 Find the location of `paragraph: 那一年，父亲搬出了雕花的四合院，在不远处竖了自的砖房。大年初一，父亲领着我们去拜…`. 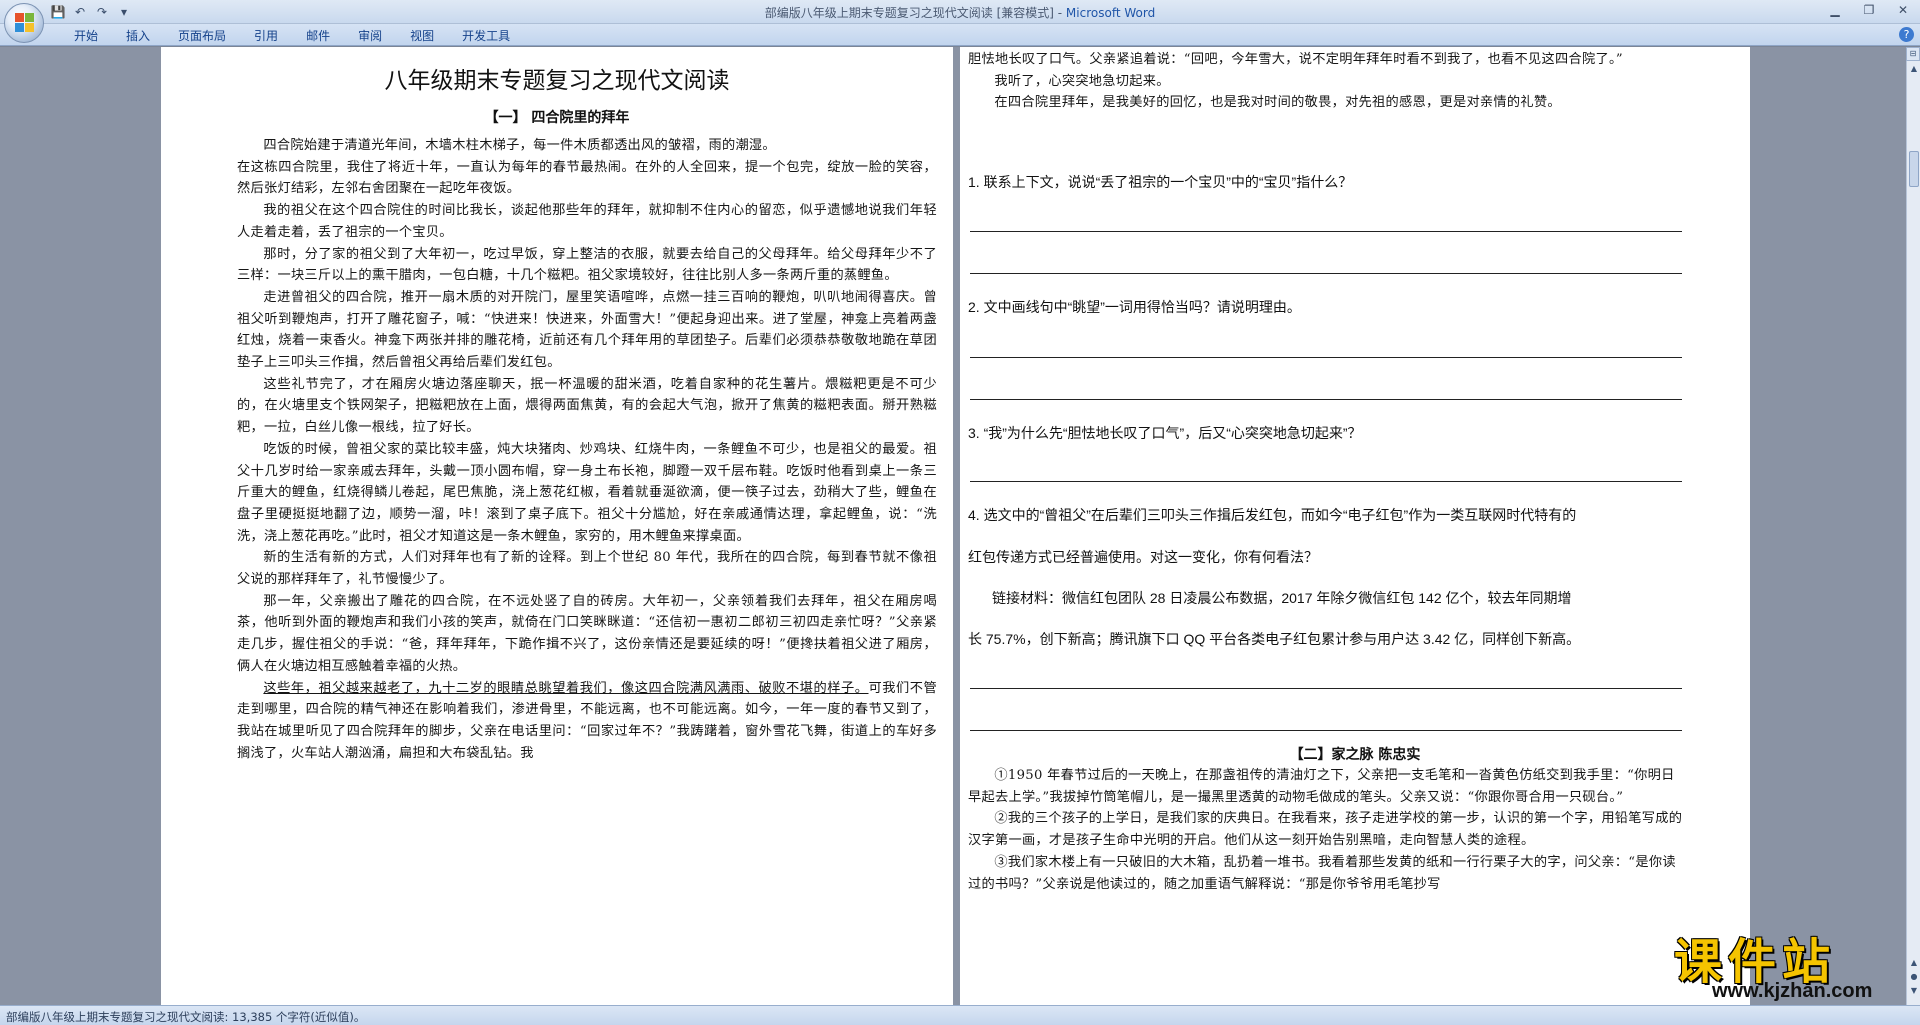

paragraph: 那一年，父亲搬出了雕花的四合院，在不远处竖了自的砖房。大年初一，父亲领着我们去拜… is located at coordinates (587, 633).